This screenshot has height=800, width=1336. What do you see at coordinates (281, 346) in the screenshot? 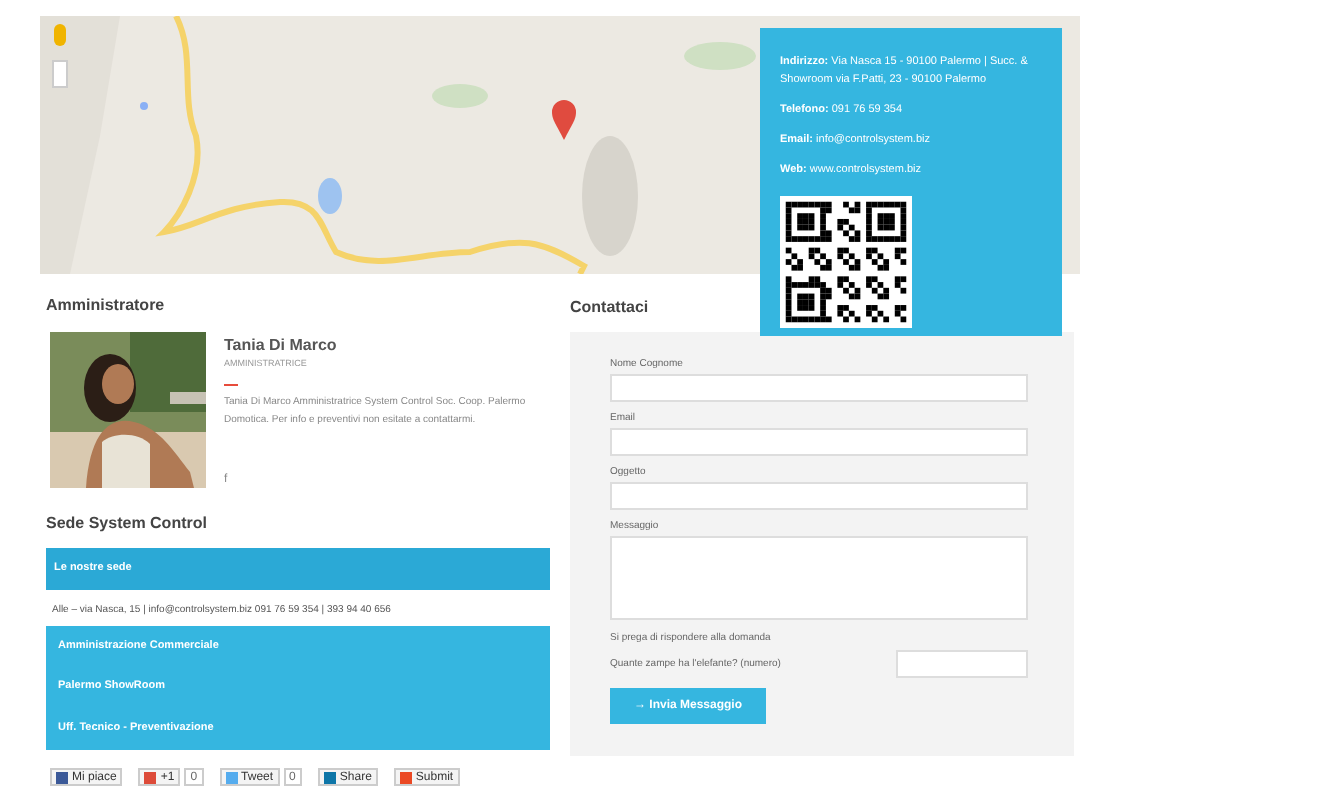
I see `person-name: Tania Di Marco` at bounding box center [281, 346].